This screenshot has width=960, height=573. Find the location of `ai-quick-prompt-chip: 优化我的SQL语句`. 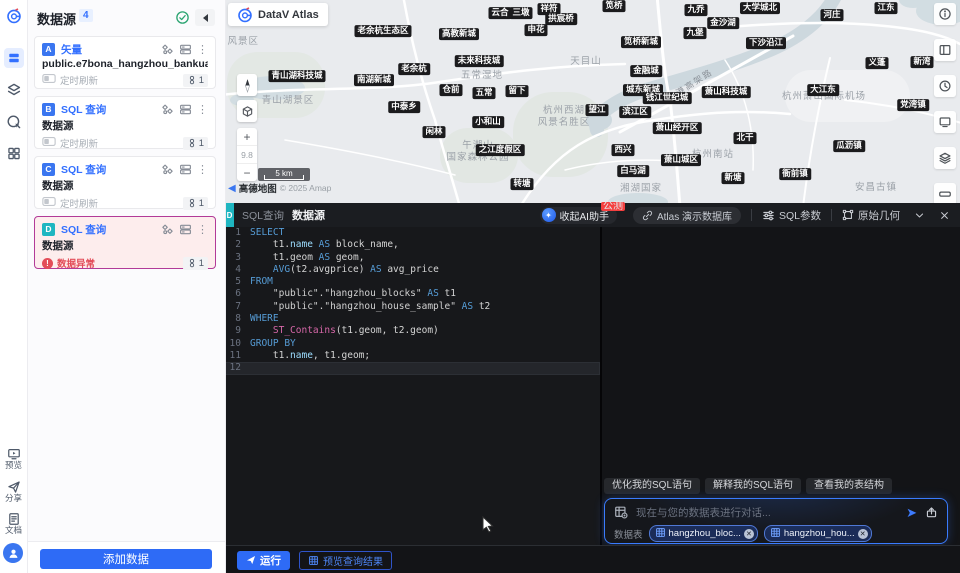

ai-quick-prompt-chip: 优化我的SQL语句 is located at coordinates (652, 486).